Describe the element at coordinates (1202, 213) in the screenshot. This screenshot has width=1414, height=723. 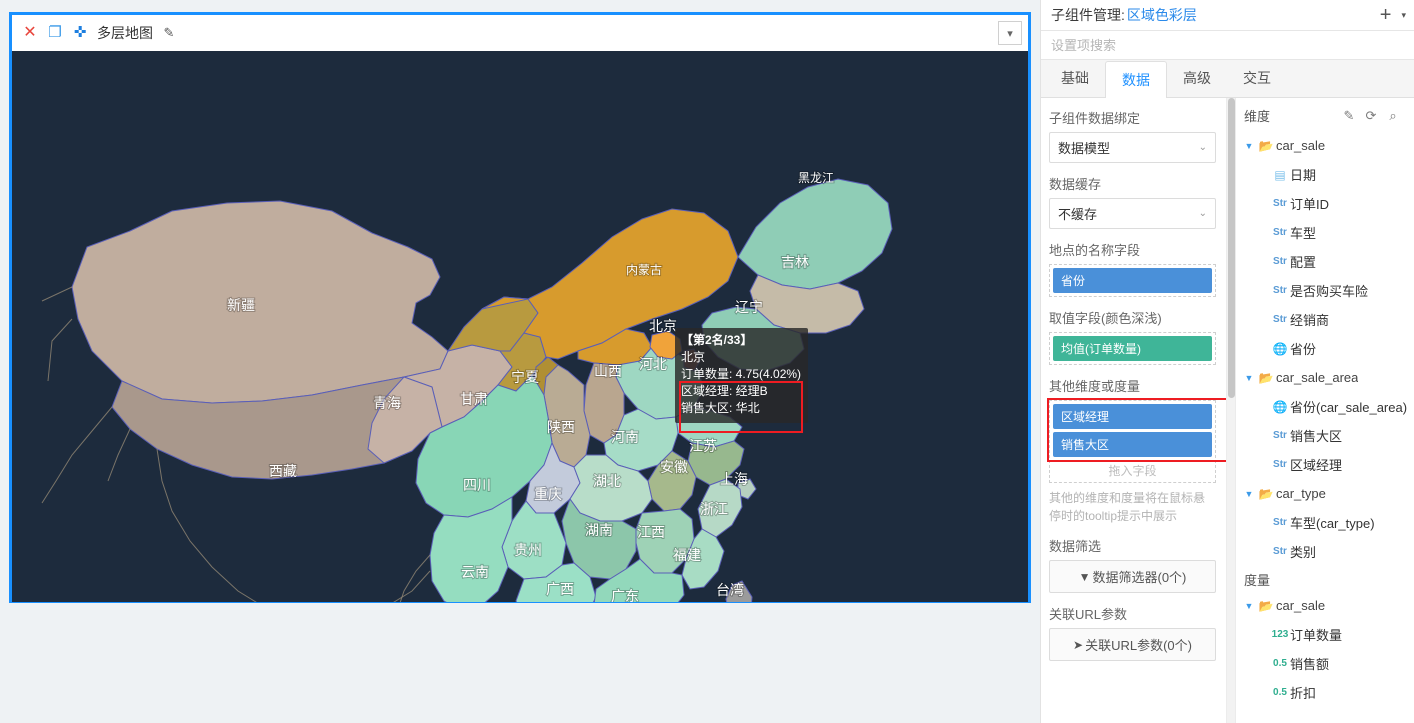
I see `chevron-down-icon: ⌄` at that location.